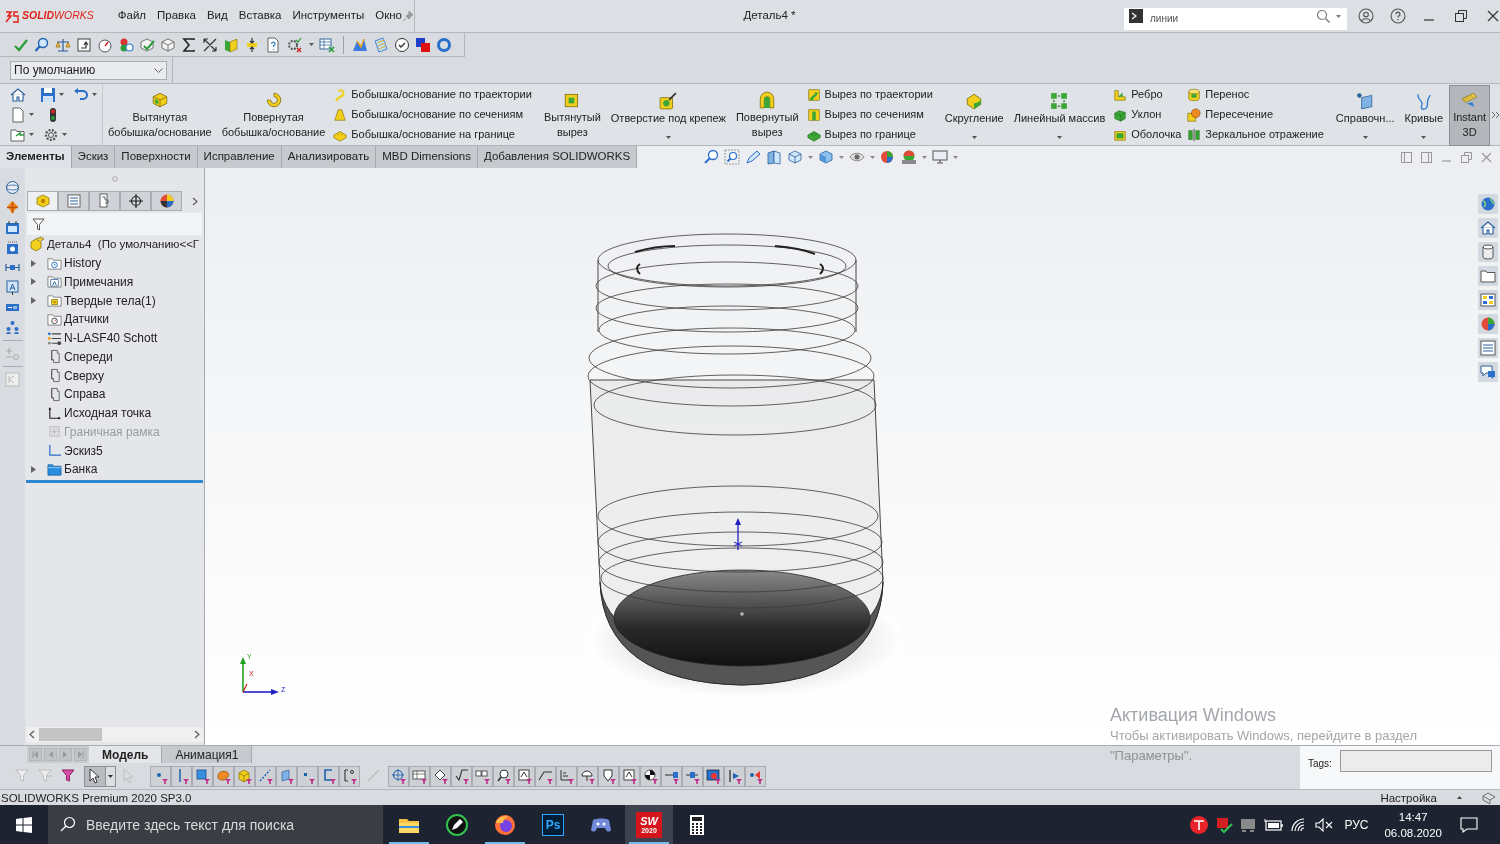 Image resolution: width=1500 pixels, height=844 pixels. I want to click on ribbon-button: Зеркальное отражение, so click(1255, 134).